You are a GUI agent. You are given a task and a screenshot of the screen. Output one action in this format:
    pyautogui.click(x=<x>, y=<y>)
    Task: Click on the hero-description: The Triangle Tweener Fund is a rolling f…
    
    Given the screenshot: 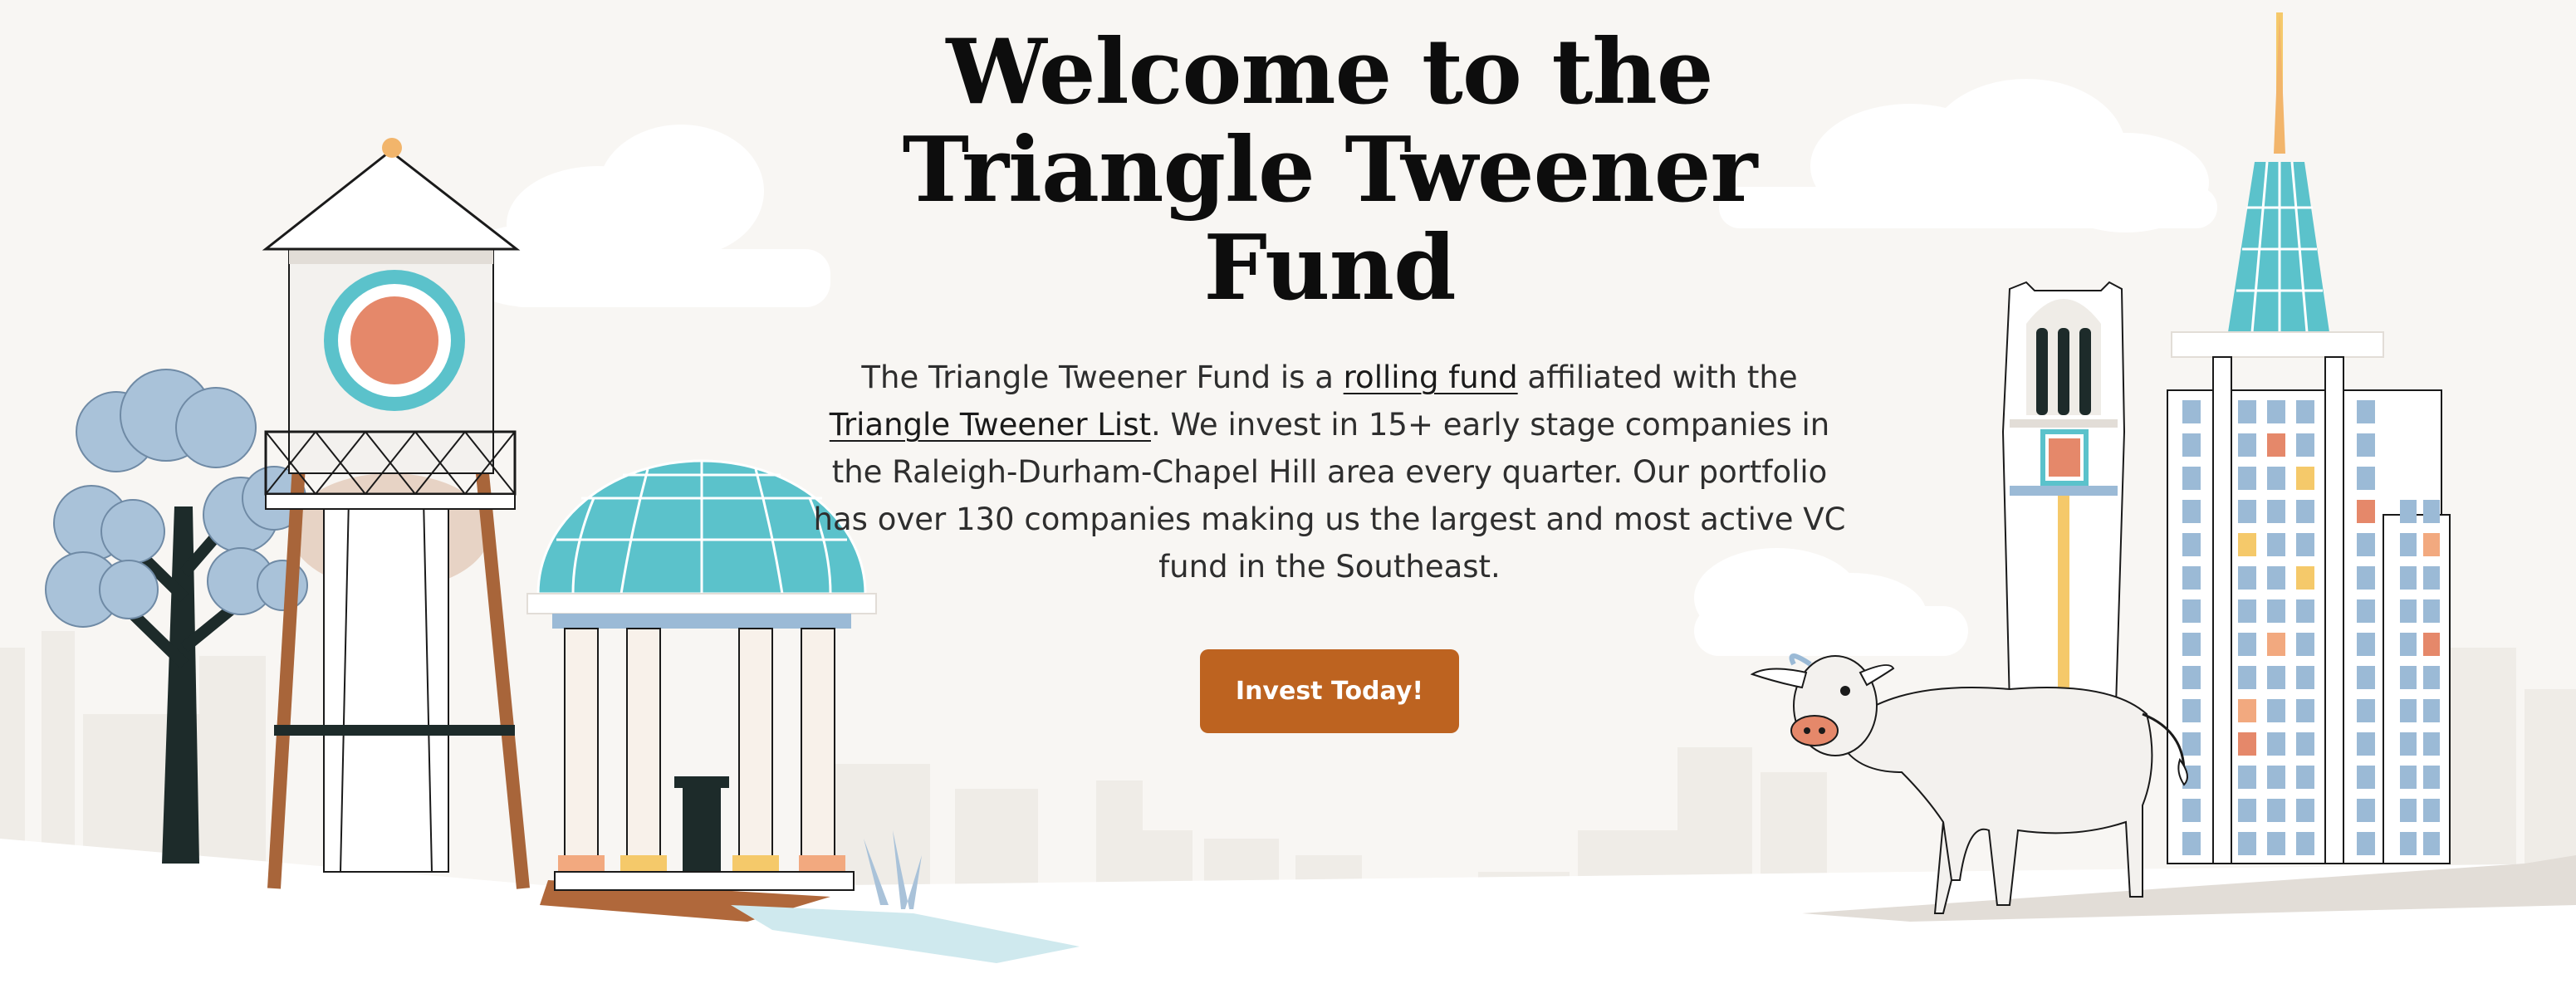 What is the action you would take?
    pyautogui.click(x=1330, y=472)
    